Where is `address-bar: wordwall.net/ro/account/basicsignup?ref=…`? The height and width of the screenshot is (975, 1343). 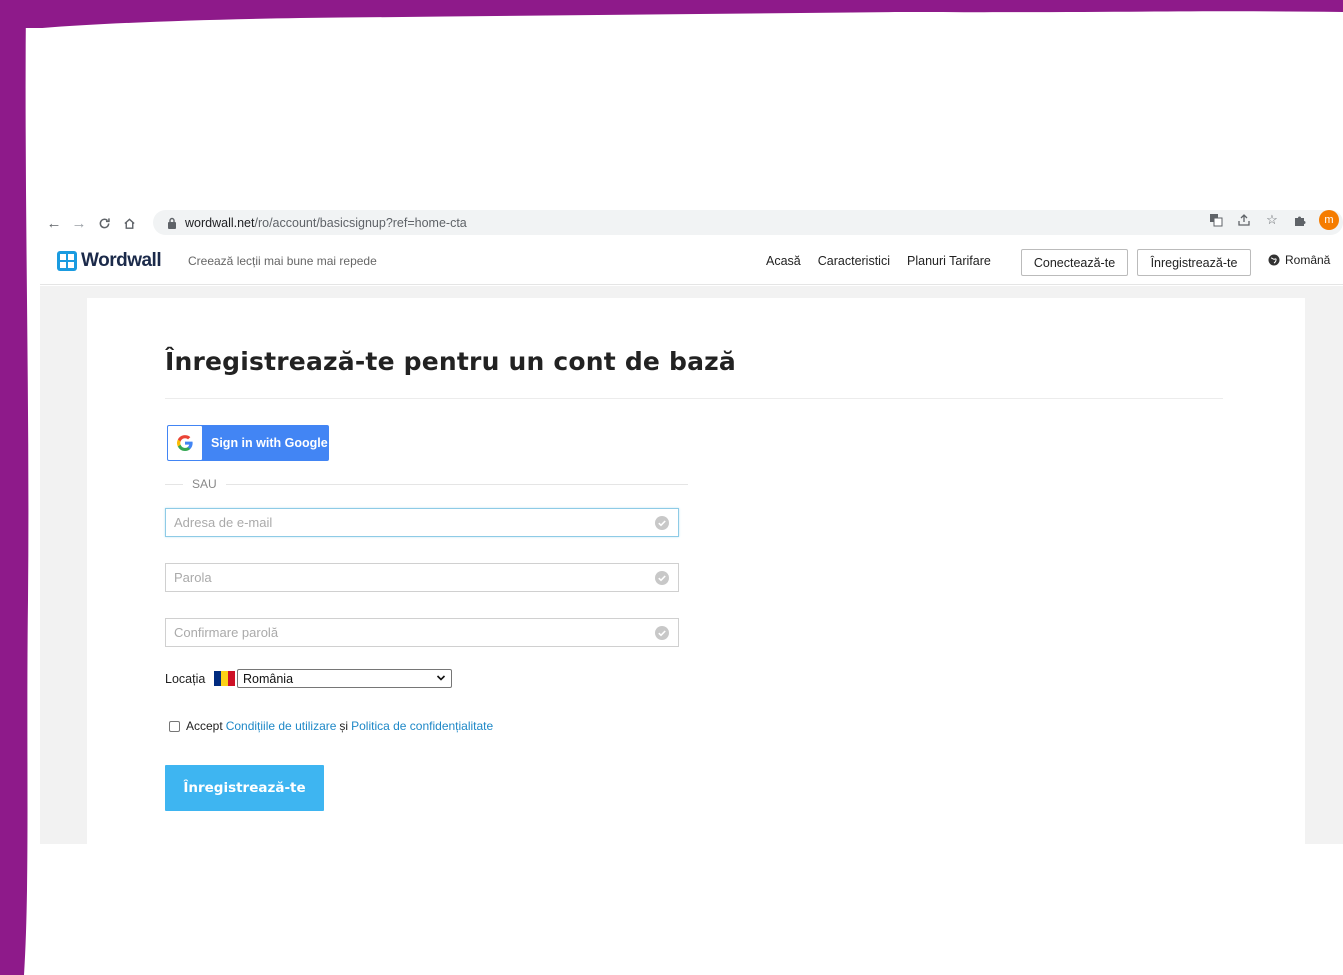
address-bar: wordwall.net/ro/account/basicsignup?ref=… is located at coordinates (748, 222).